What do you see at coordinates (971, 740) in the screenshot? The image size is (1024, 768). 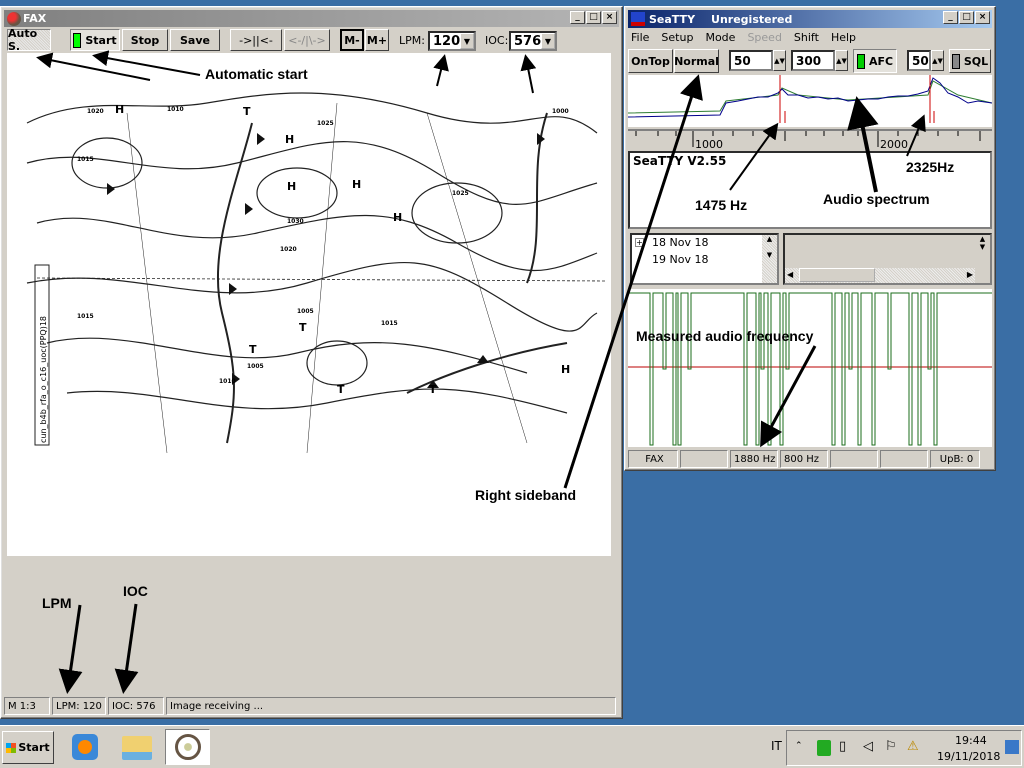 I see `clock-time: 19:44` at bounding box center [971, 740].